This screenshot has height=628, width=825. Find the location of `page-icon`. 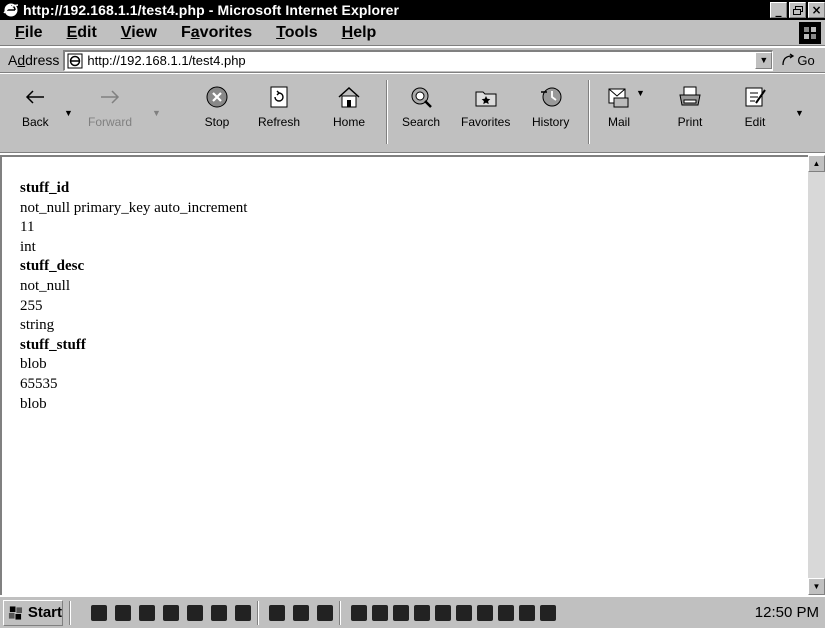

page-icon is located at coordinates (75, 61).